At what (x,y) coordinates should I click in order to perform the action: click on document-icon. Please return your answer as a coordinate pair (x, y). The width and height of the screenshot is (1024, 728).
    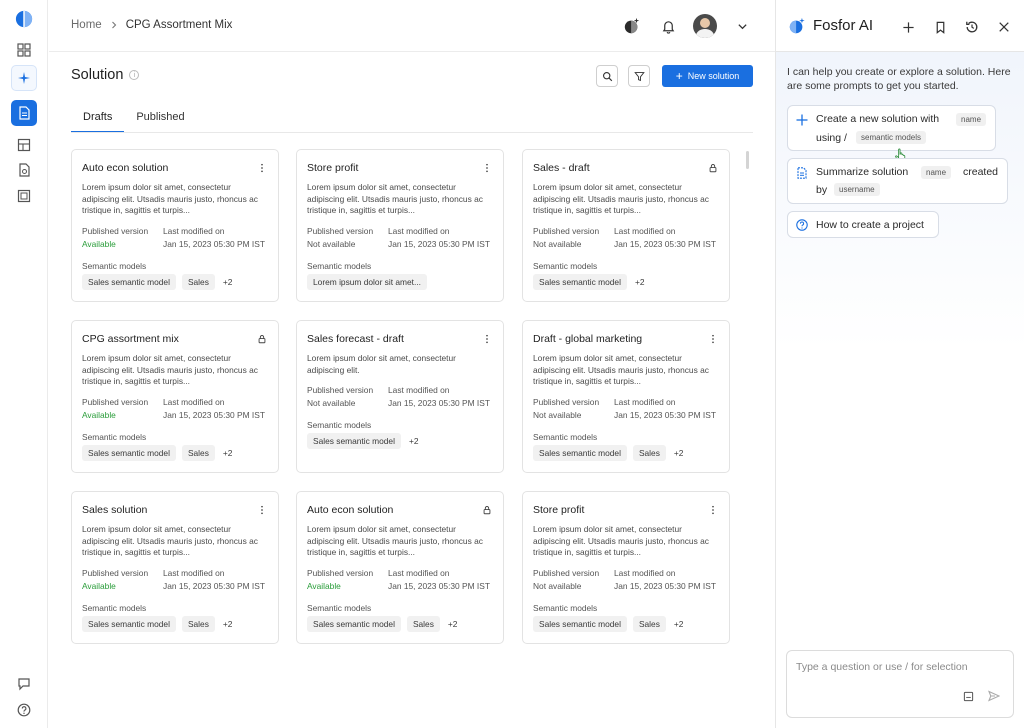
    Looking at the image, I should click on (802, 173).